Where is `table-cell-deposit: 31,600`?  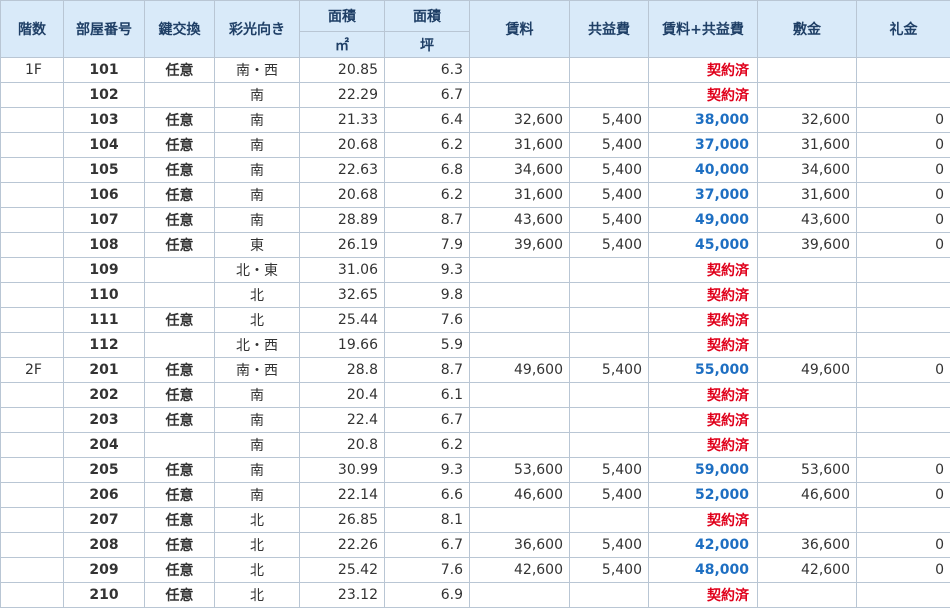
table-cell-deposit: 31,600 is located at coordinates (807, 195).